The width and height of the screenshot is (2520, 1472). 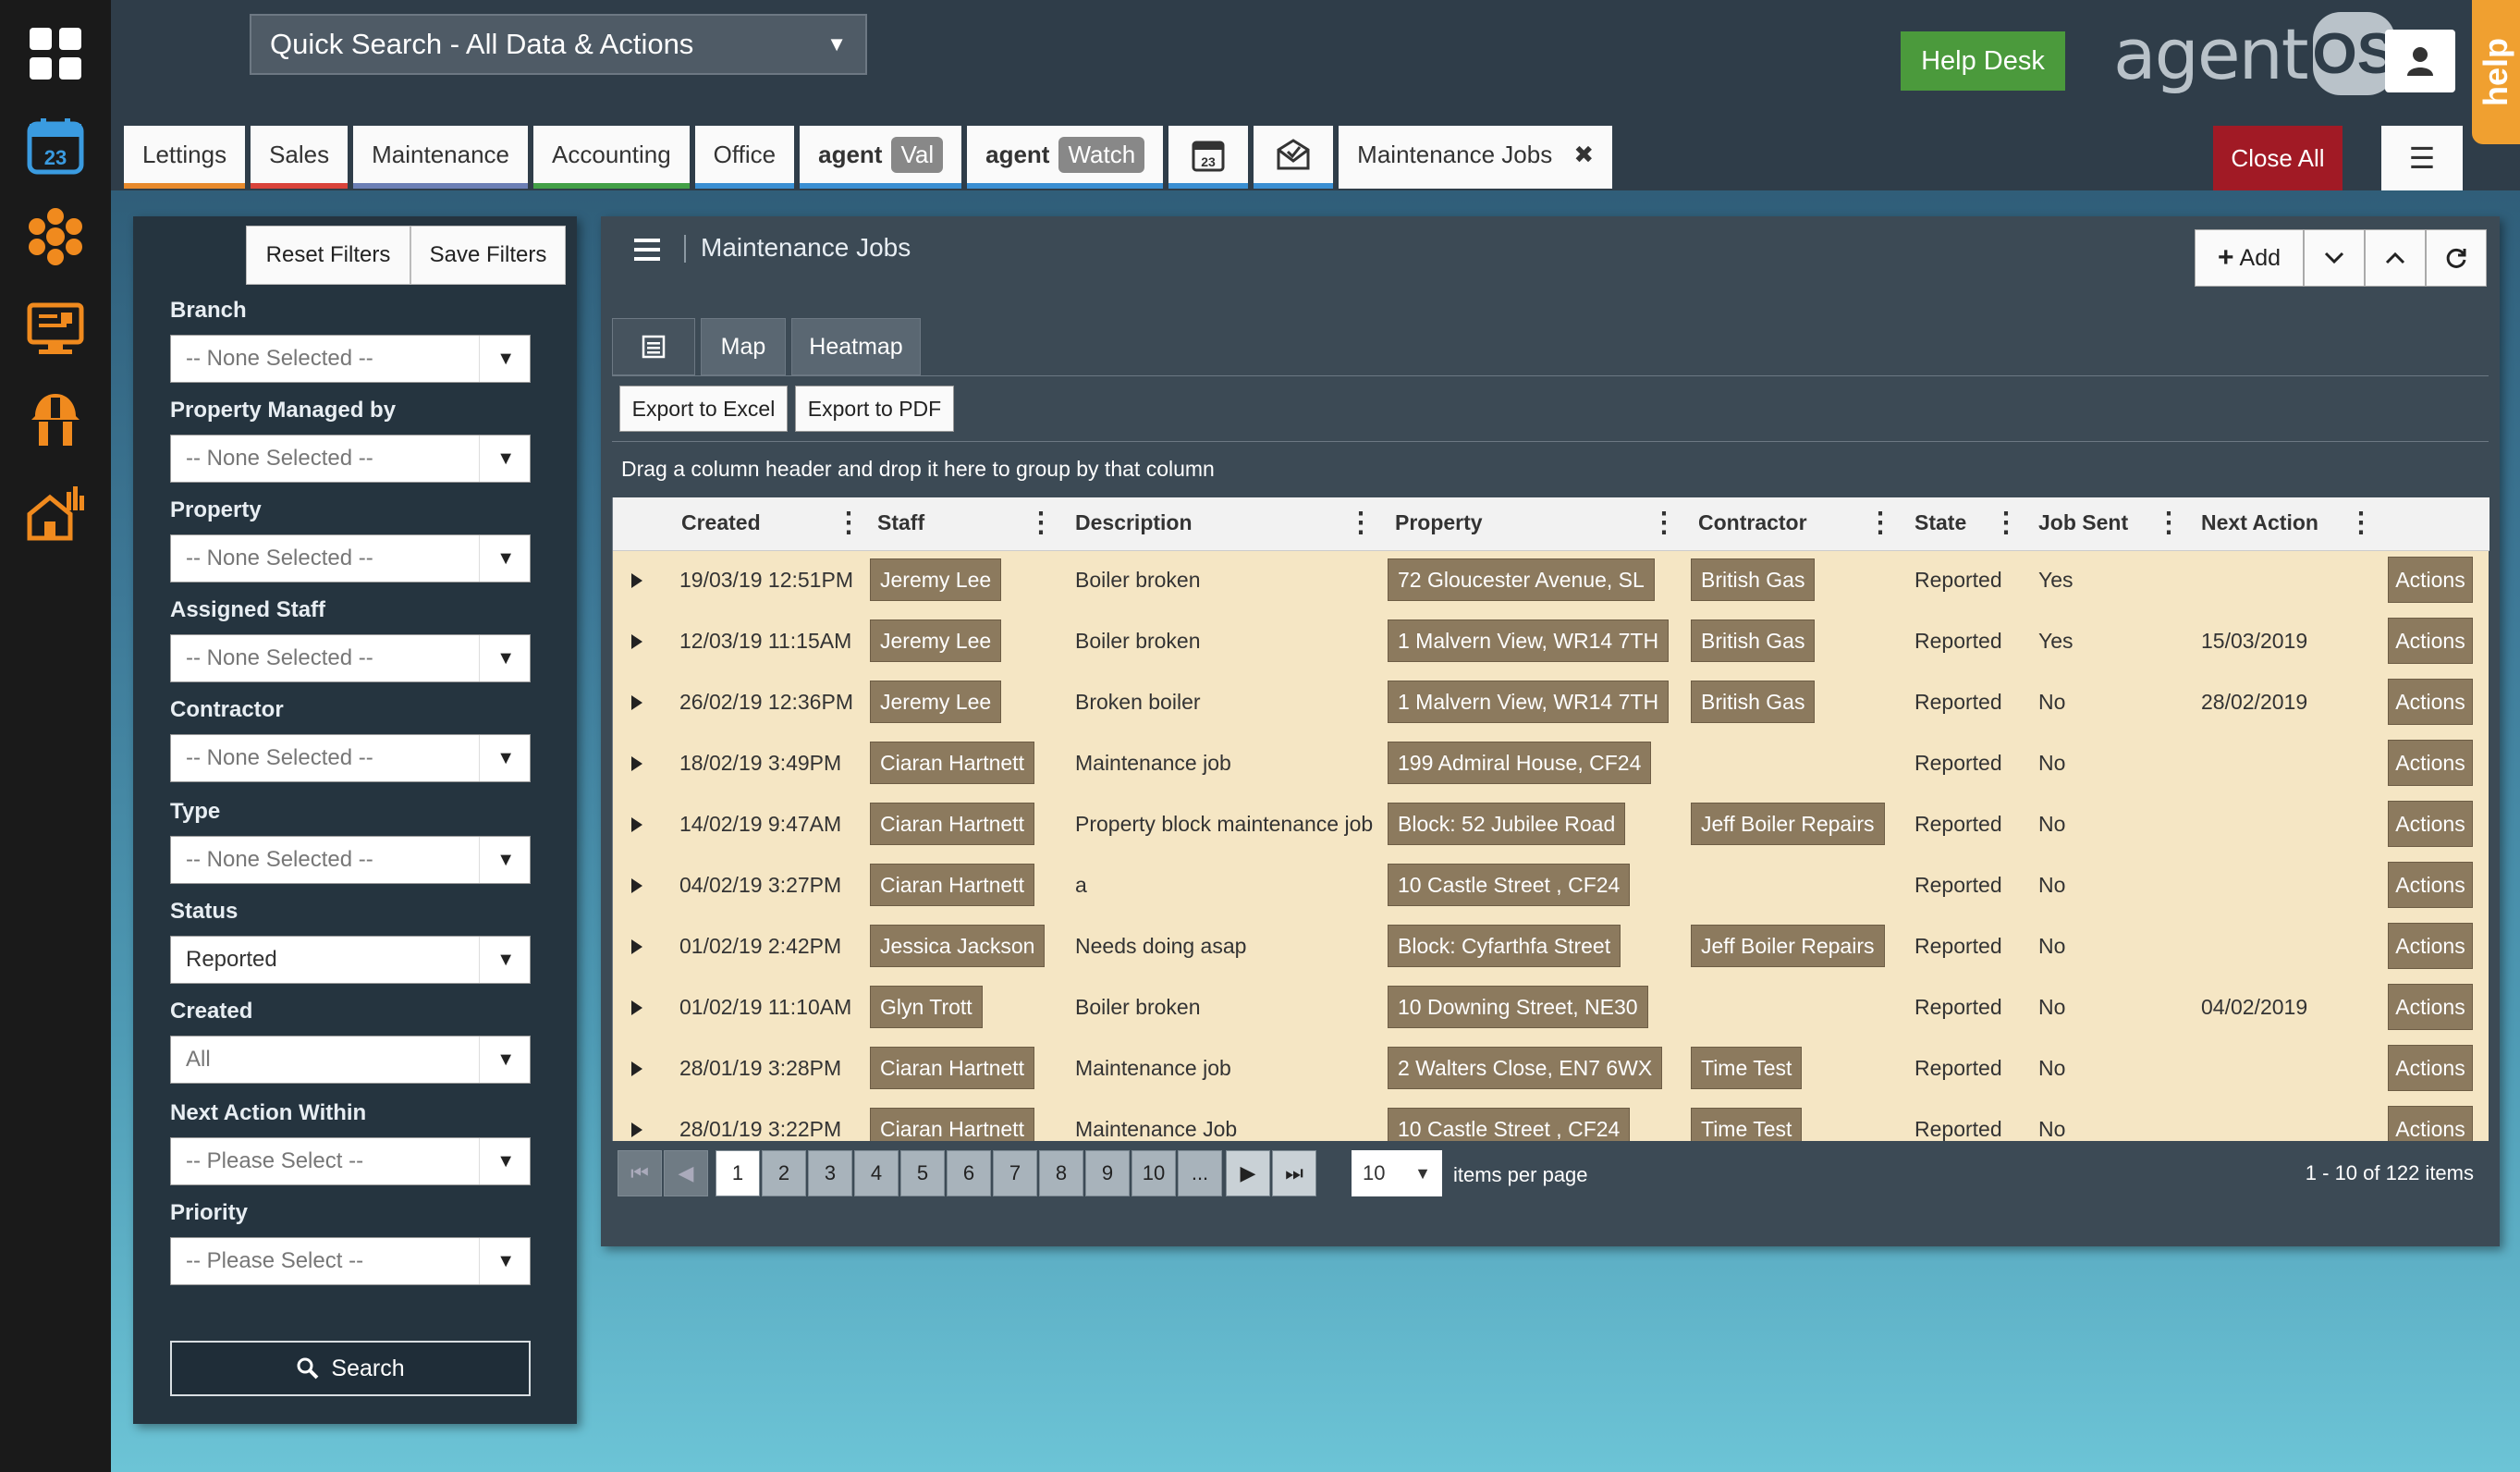 I want to click on next-page-icon: ▶, so click(x=1248, y=1173).